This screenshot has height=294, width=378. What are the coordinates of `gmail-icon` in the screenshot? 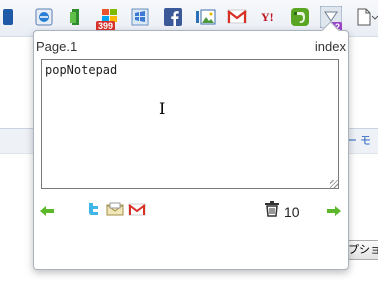 It's located at (237, 17).